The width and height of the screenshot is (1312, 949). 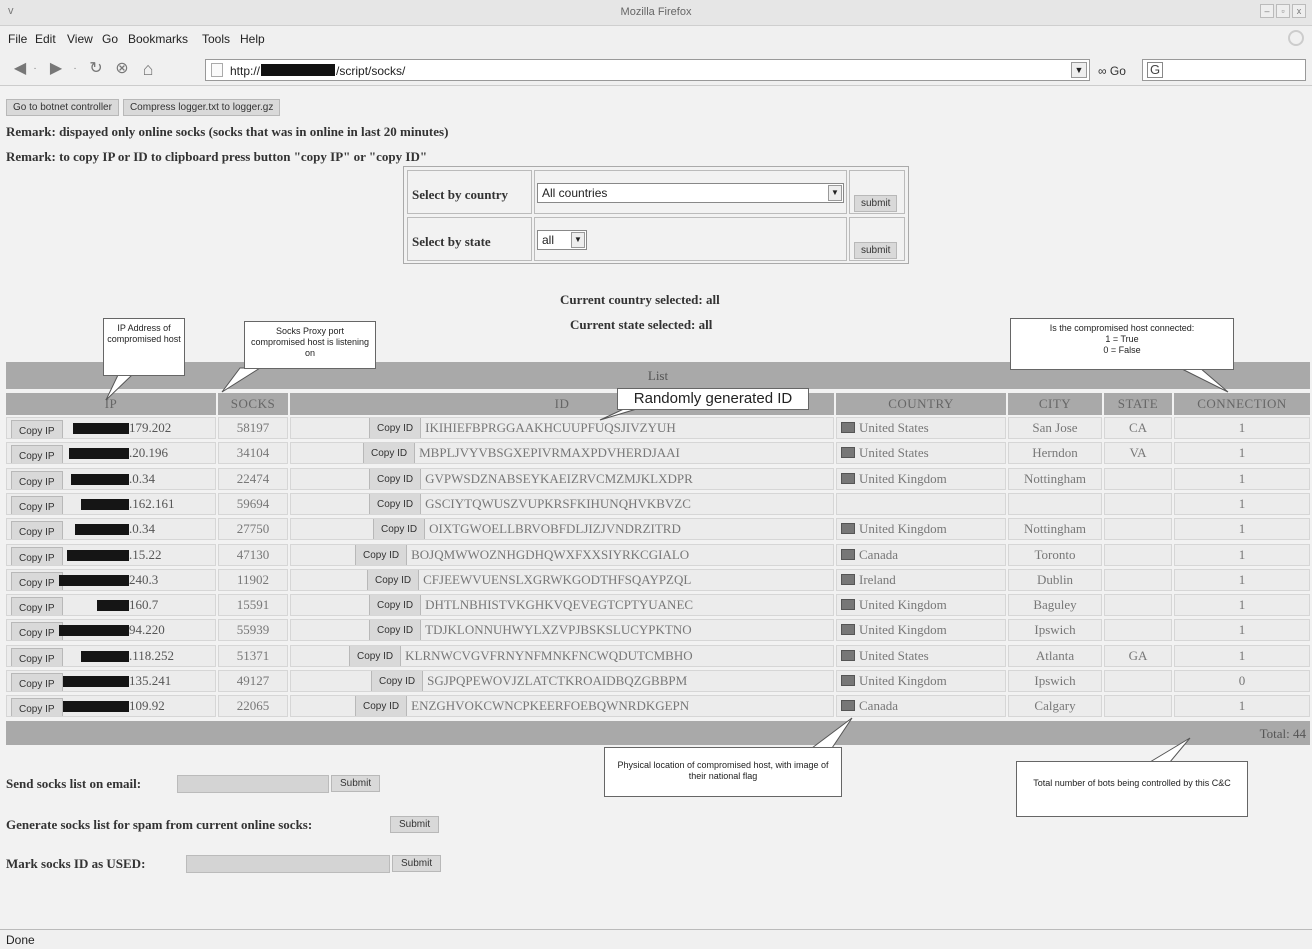 What do you see at coordinates (1055, 630) in the screenshot?
I see `city-value: Ipswich` at bounding box center [1055, 630].